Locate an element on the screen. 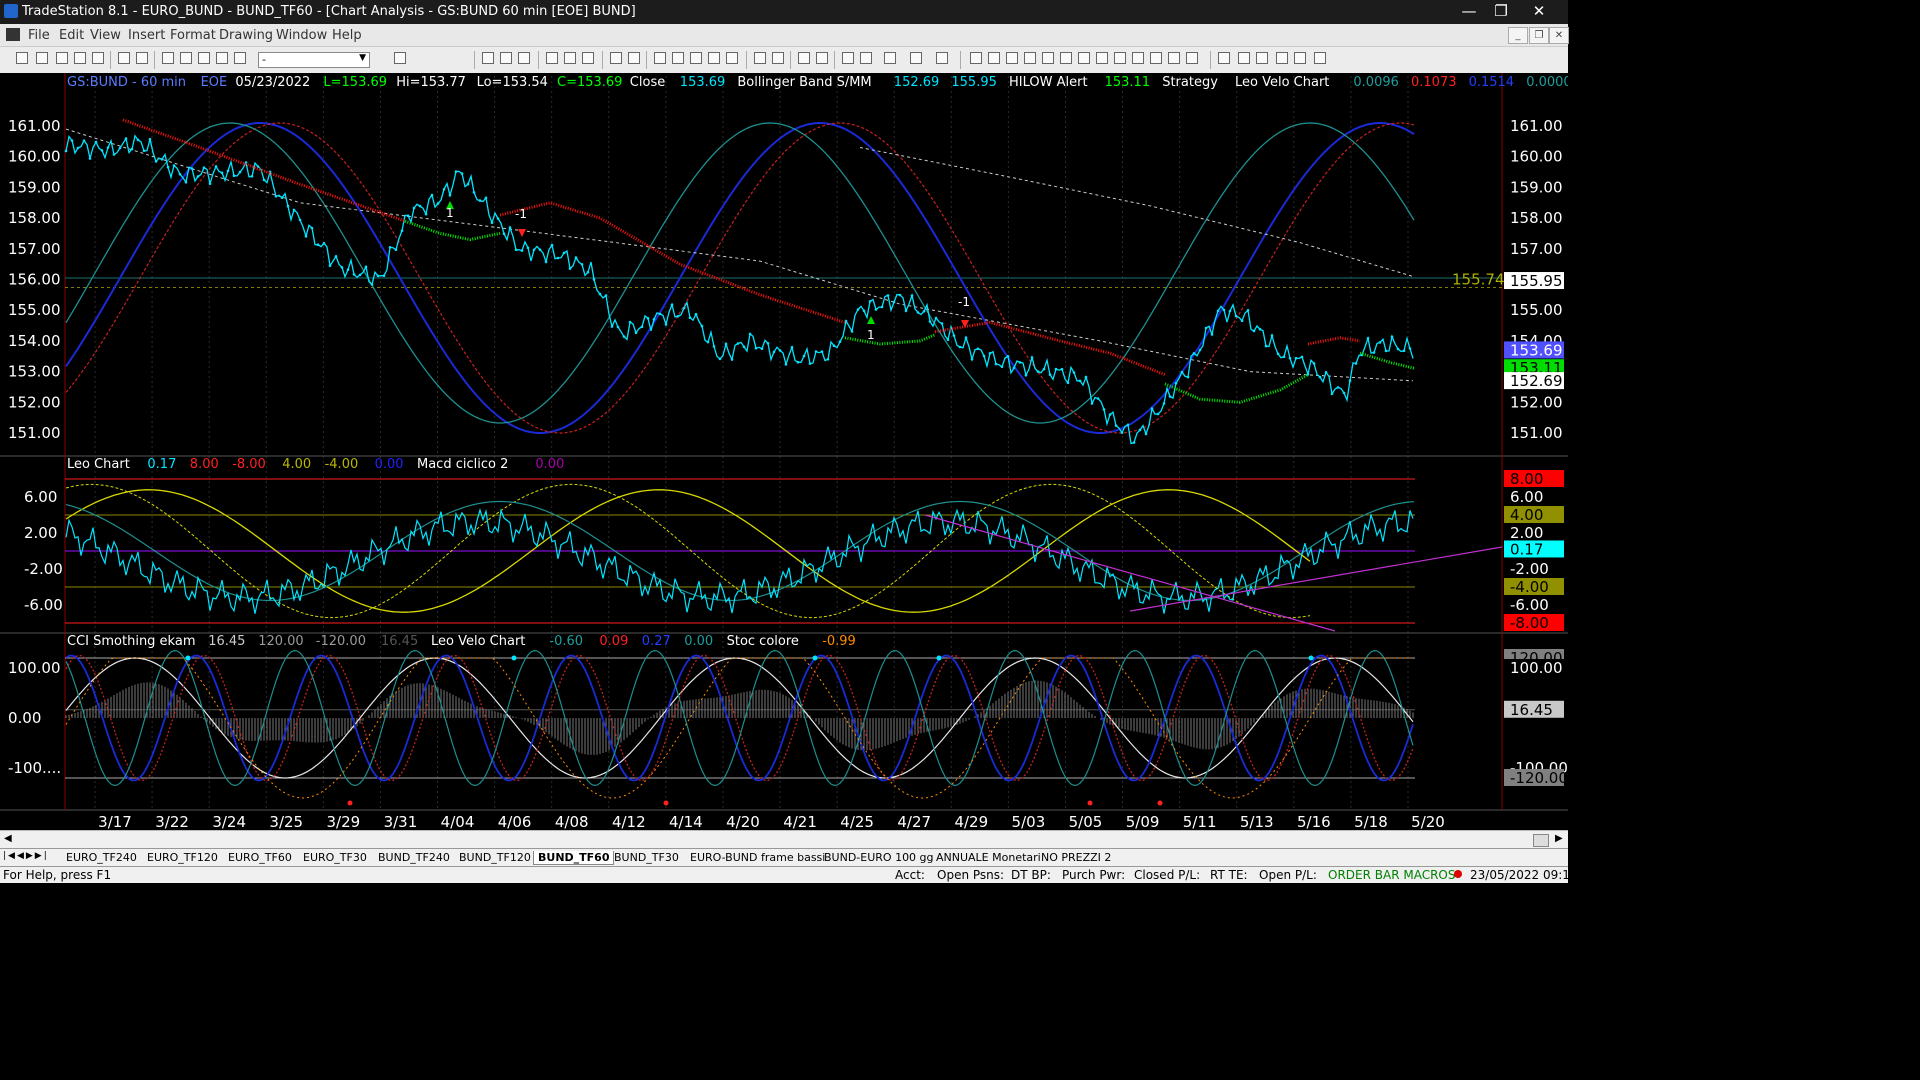 The height and width of the screenshot is (1080, 1920). arrow-icon is located at coordinates (1156, 58).